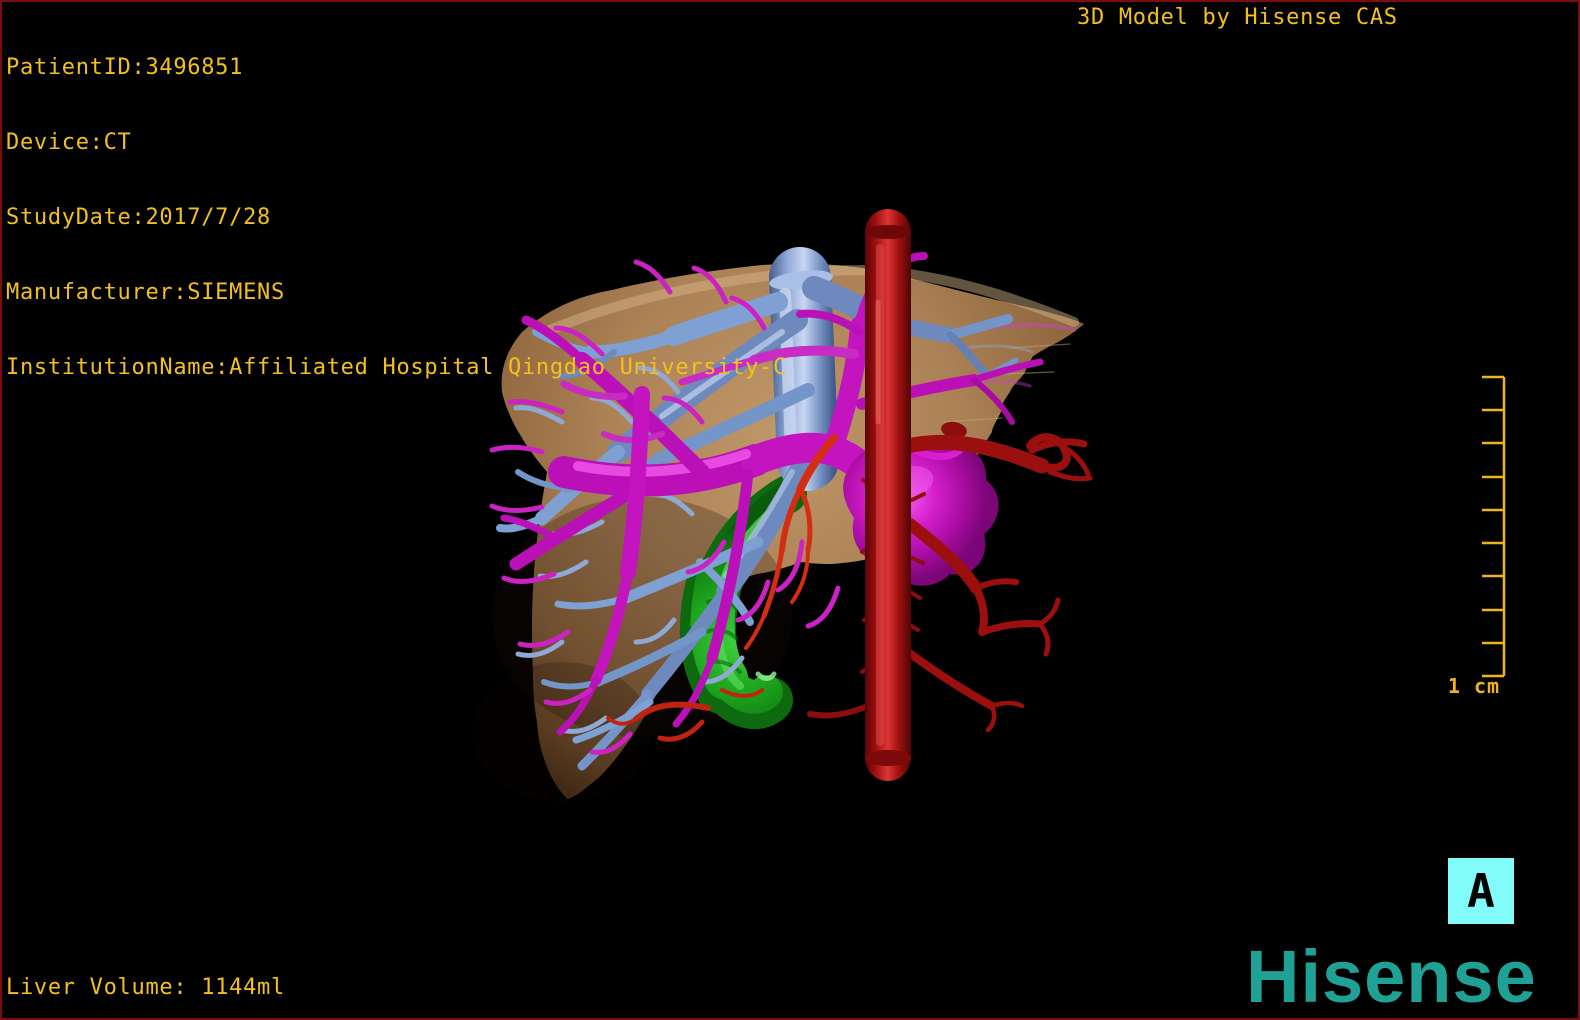 Image resolution: width=1580 pixels, height=1020 pixels. What do you see at coordinates (1494, 526) in the screenshot?
I see `scale-ruler` at bounding box center [1494, 526].